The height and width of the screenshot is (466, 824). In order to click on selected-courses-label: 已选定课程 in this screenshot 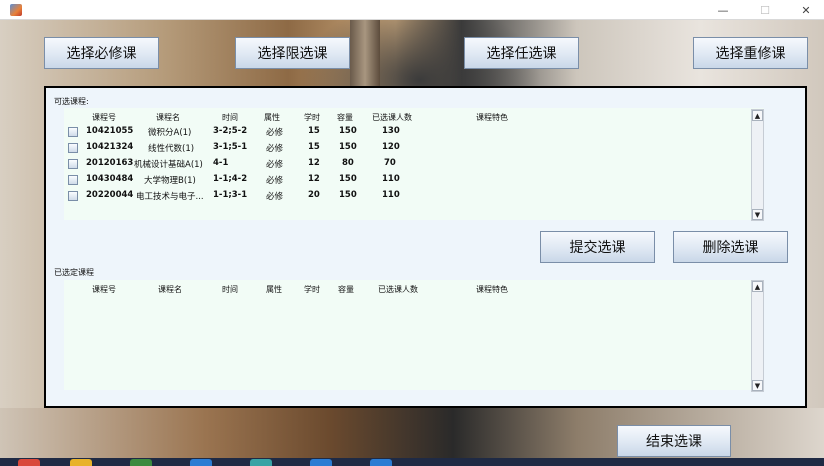, I will do `click(74, 272)`.